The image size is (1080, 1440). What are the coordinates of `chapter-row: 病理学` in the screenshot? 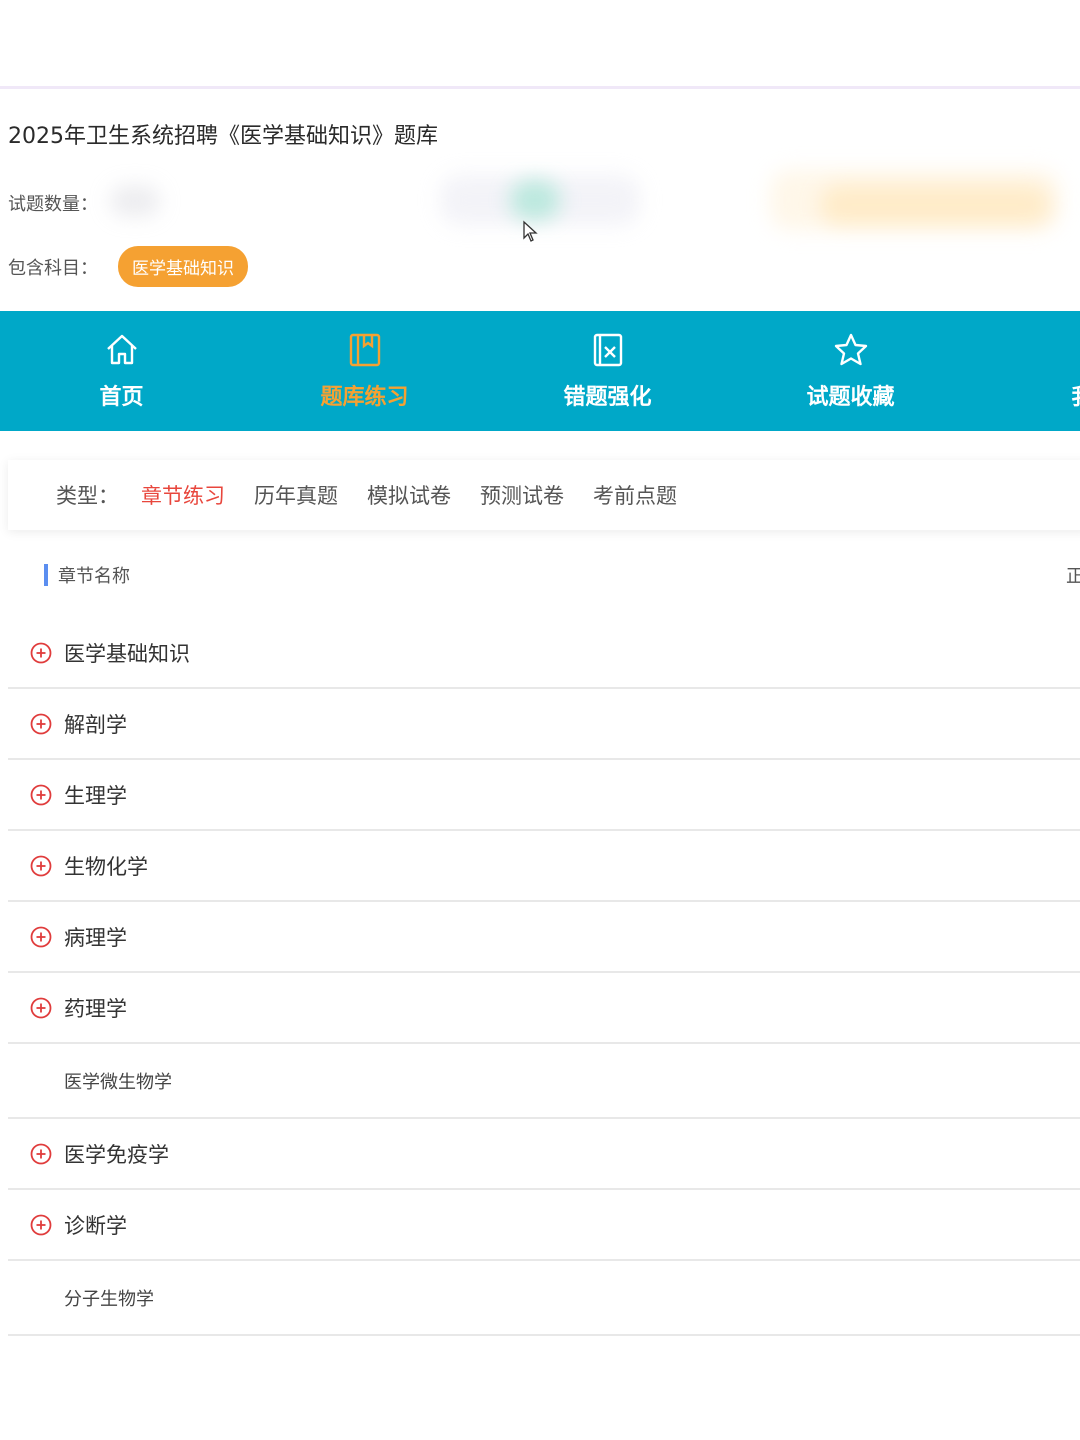 It's located at (544, 937).